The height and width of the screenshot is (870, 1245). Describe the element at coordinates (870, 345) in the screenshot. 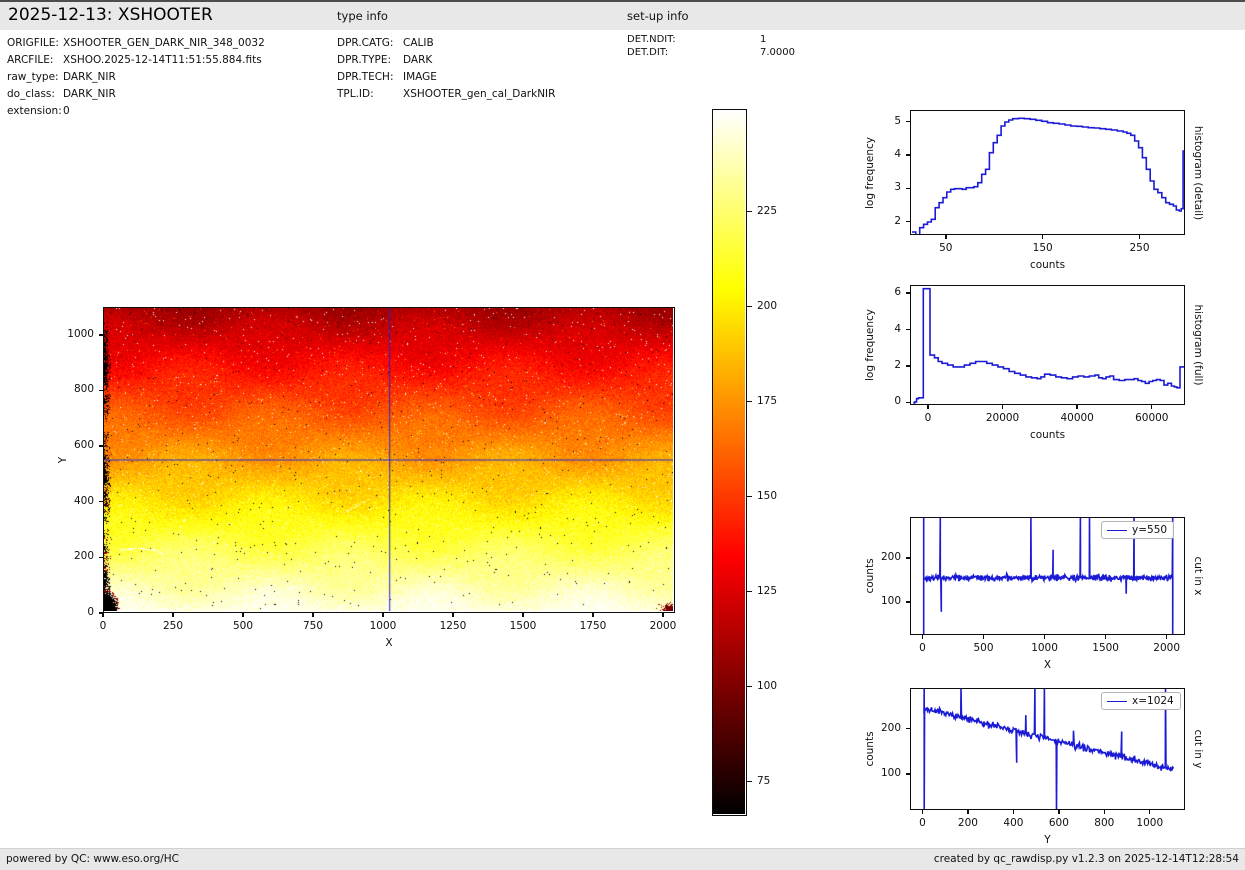

I see `histogram-full-ylabel: log frequency` at that location.